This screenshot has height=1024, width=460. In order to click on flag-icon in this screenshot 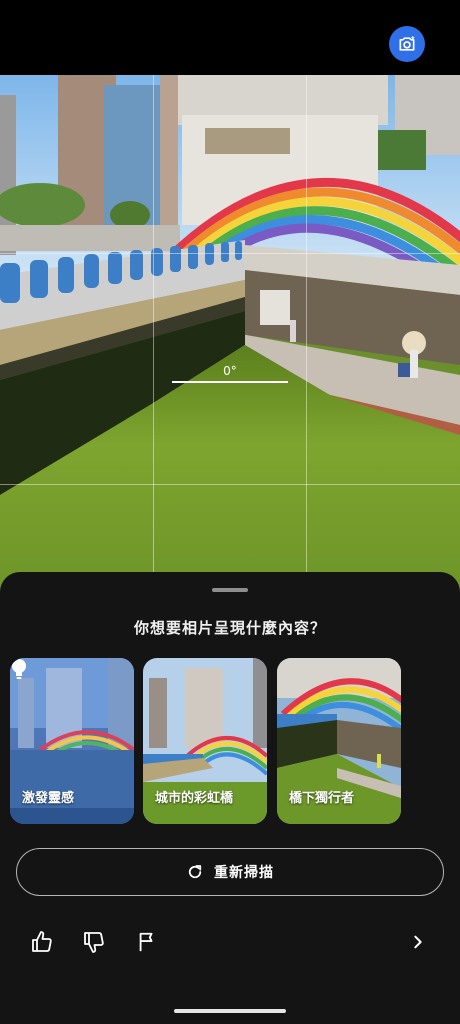, I will do `click(146, 942)`.